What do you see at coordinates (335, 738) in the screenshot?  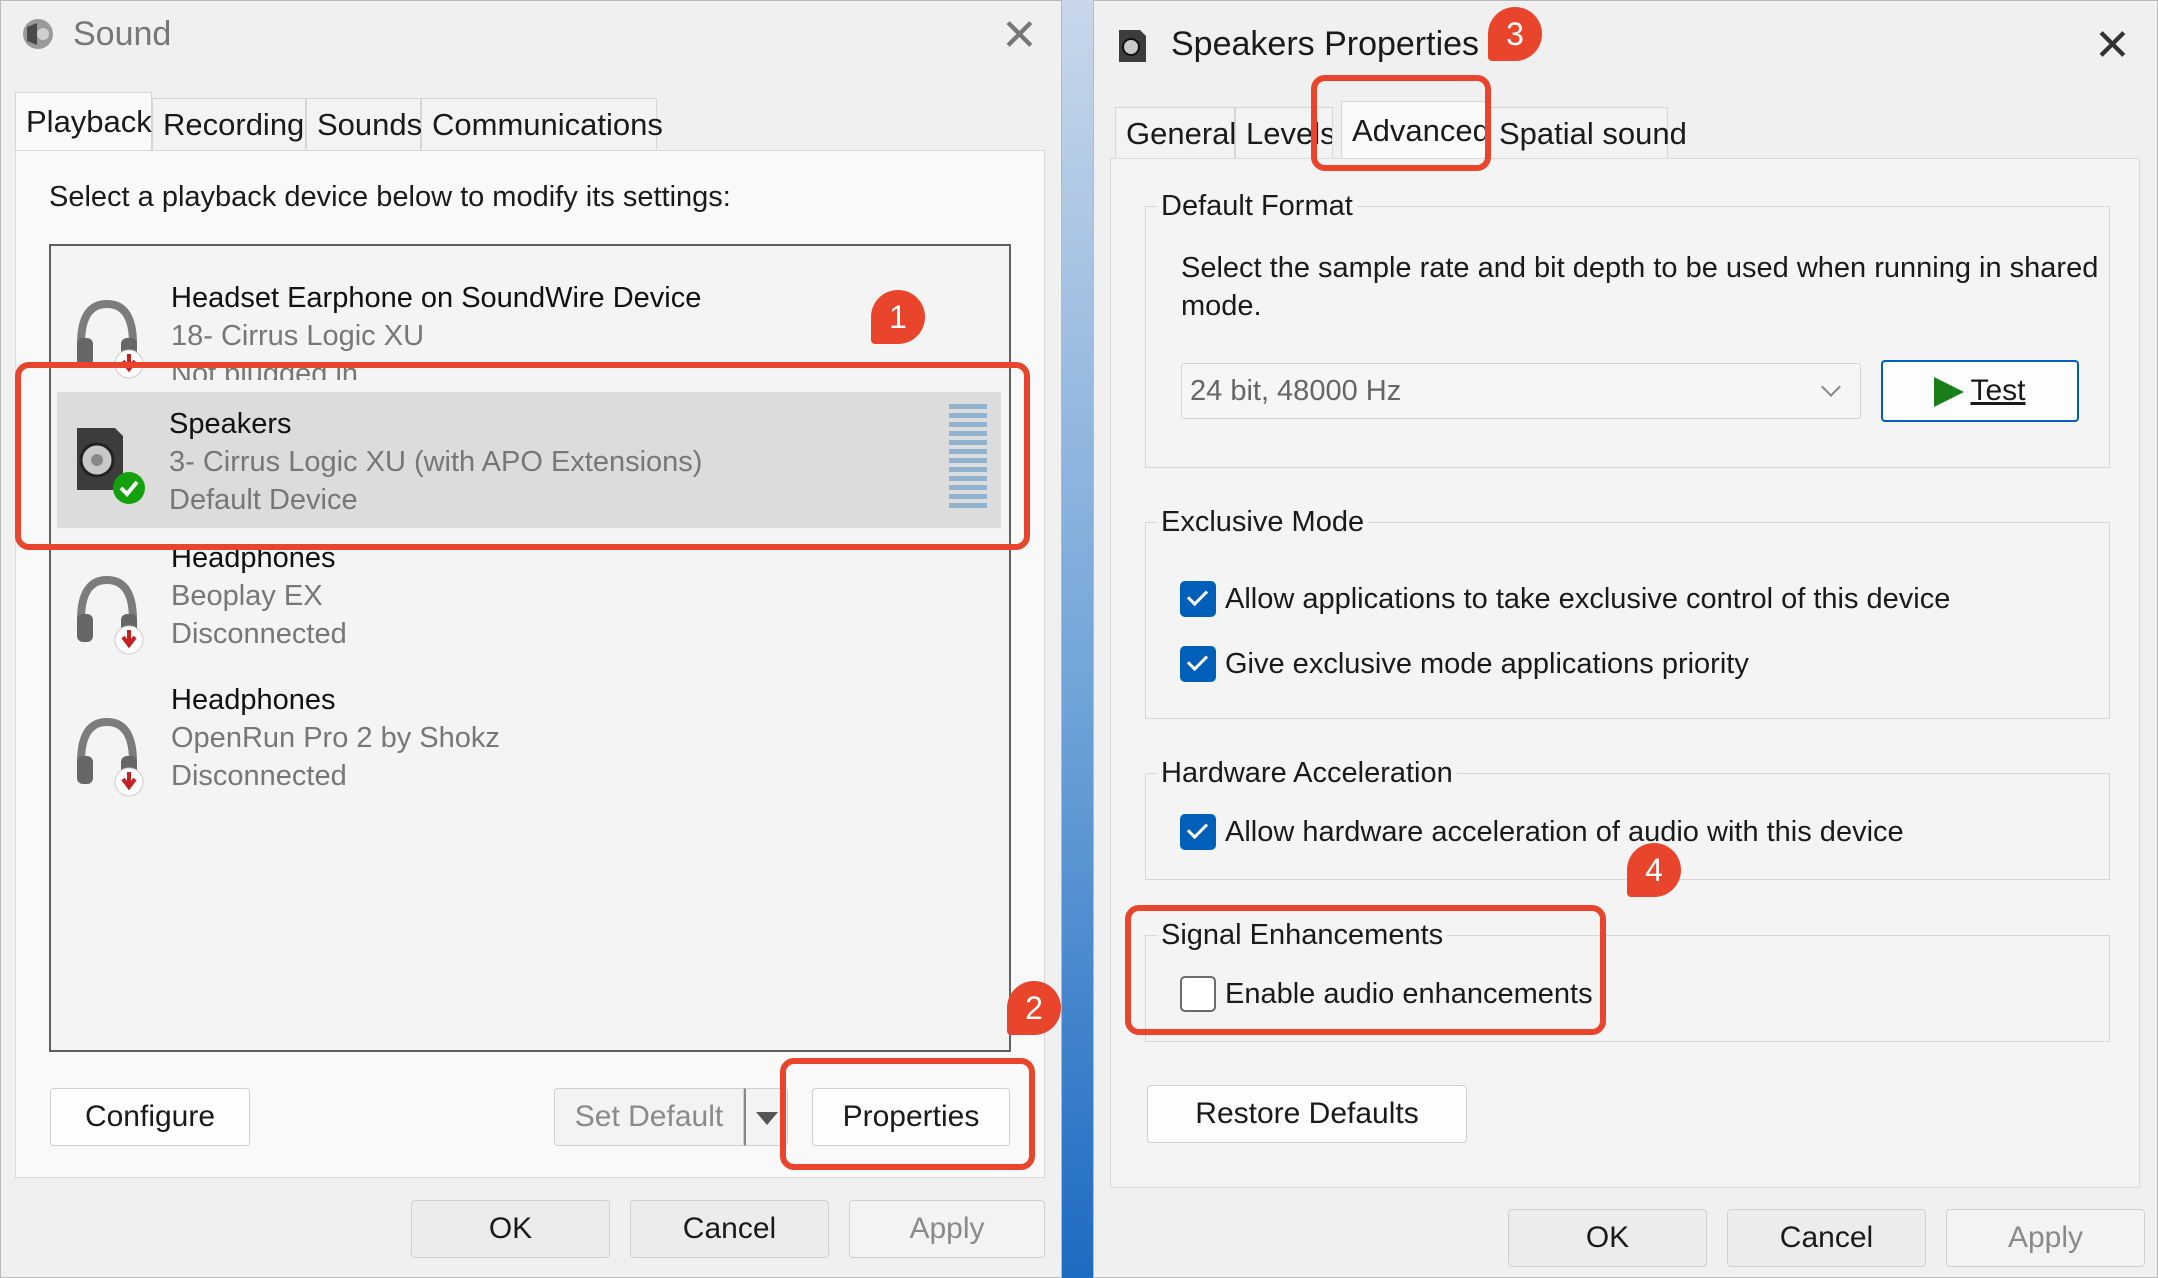 I see `device-driver: OpenRun Pro 2 by Shokz` at bounding box center [335, 738].